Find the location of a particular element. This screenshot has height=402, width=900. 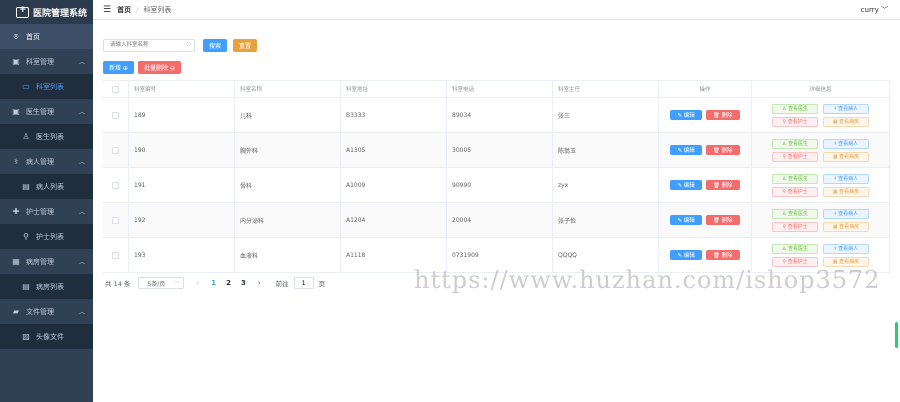

main-content: ⊙ 搜索 重置 新增 ⊕ 批量删除 ⊖ is located at coordinates (498, 56).